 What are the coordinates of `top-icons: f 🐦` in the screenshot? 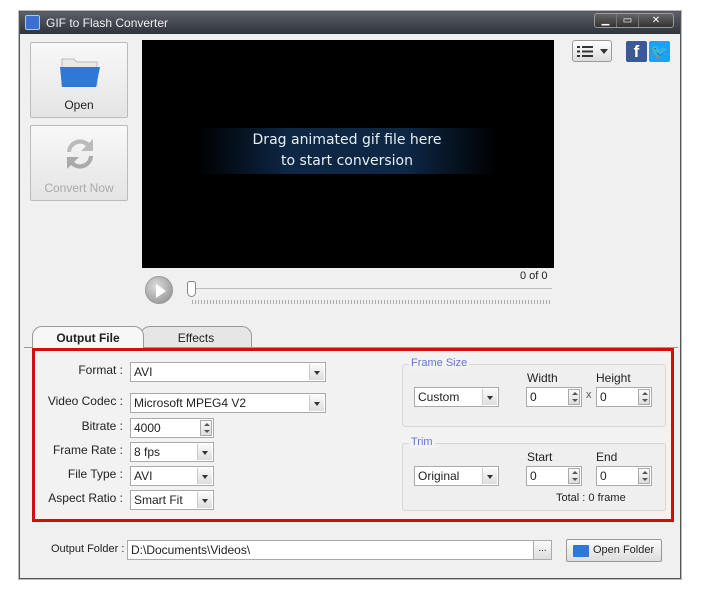 It's located at (621, 51).